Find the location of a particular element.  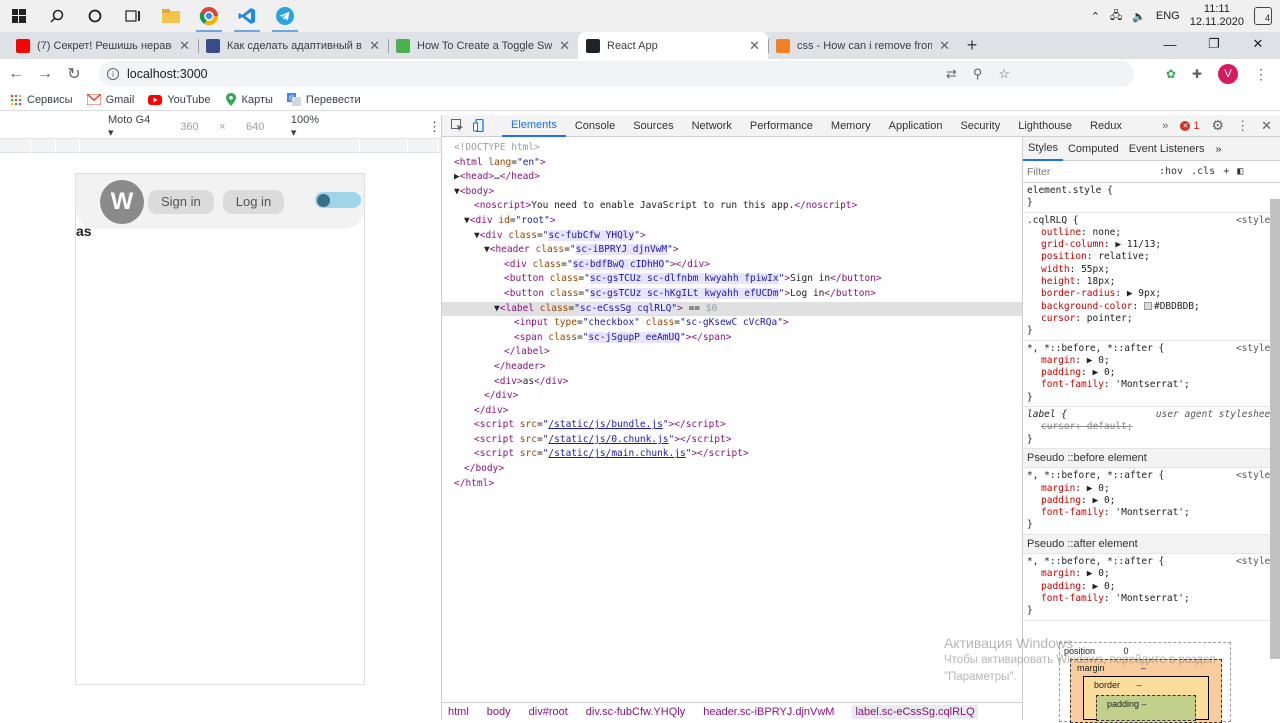

css-property: border-radius: ▶ 9px; is located at coordinates (1151, 294).